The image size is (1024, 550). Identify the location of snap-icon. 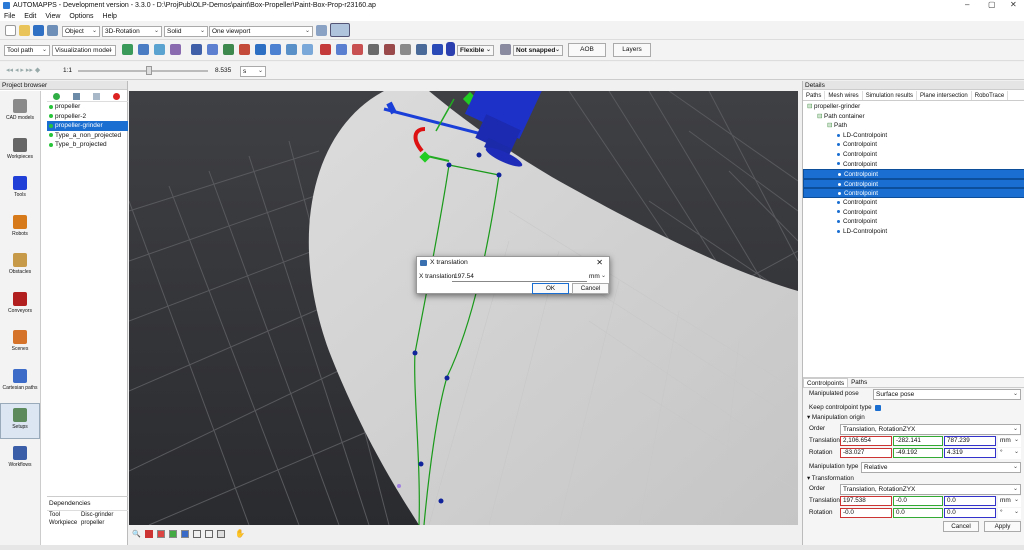
(505, 49).